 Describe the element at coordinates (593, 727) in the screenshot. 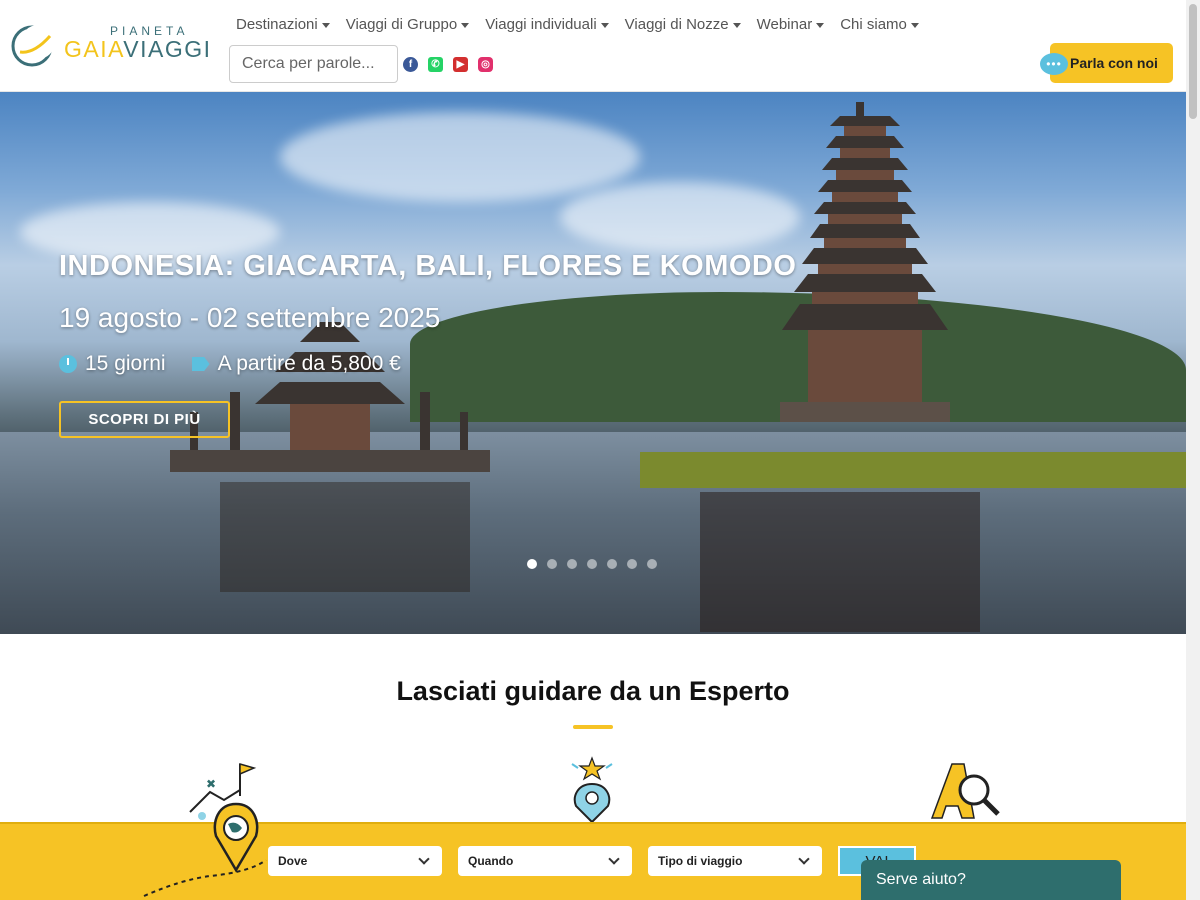

I see `section-underline` at that location.